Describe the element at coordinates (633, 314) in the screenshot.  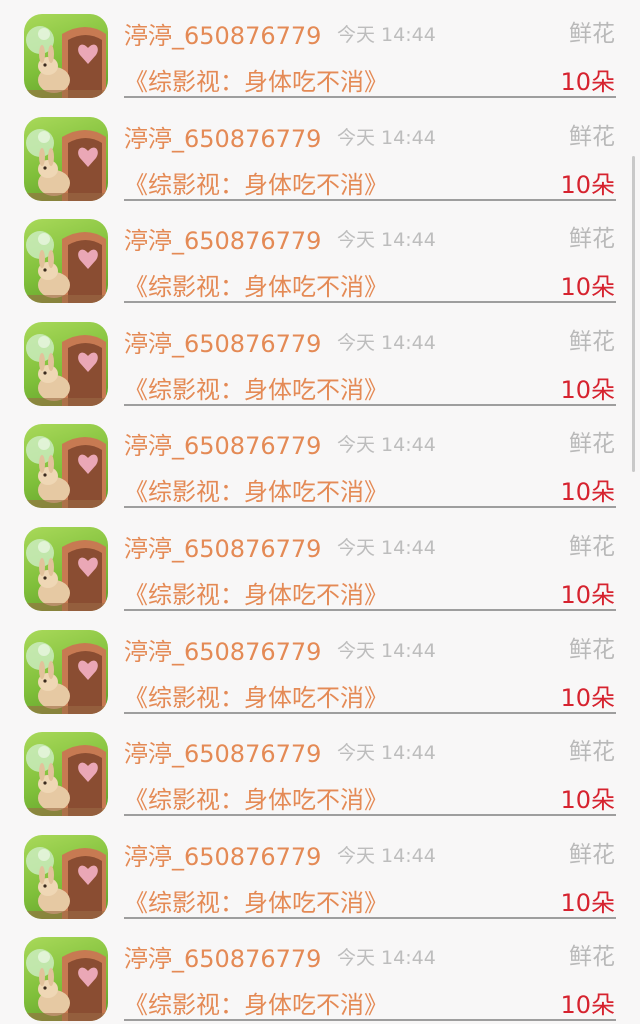
I see `scrollbar` at that location.